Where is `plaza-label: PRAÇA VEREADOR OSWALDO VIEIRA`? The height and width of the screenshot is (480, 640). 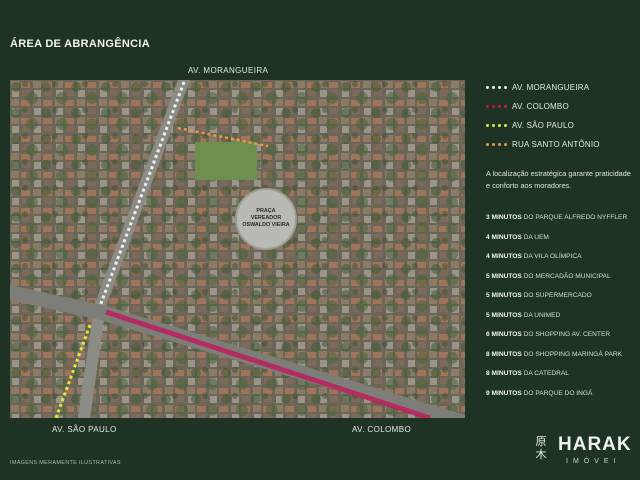 plaza-label: PRAÇA VEREADOR OSWALDO VIEIRA is located at coordinates (266, 218).